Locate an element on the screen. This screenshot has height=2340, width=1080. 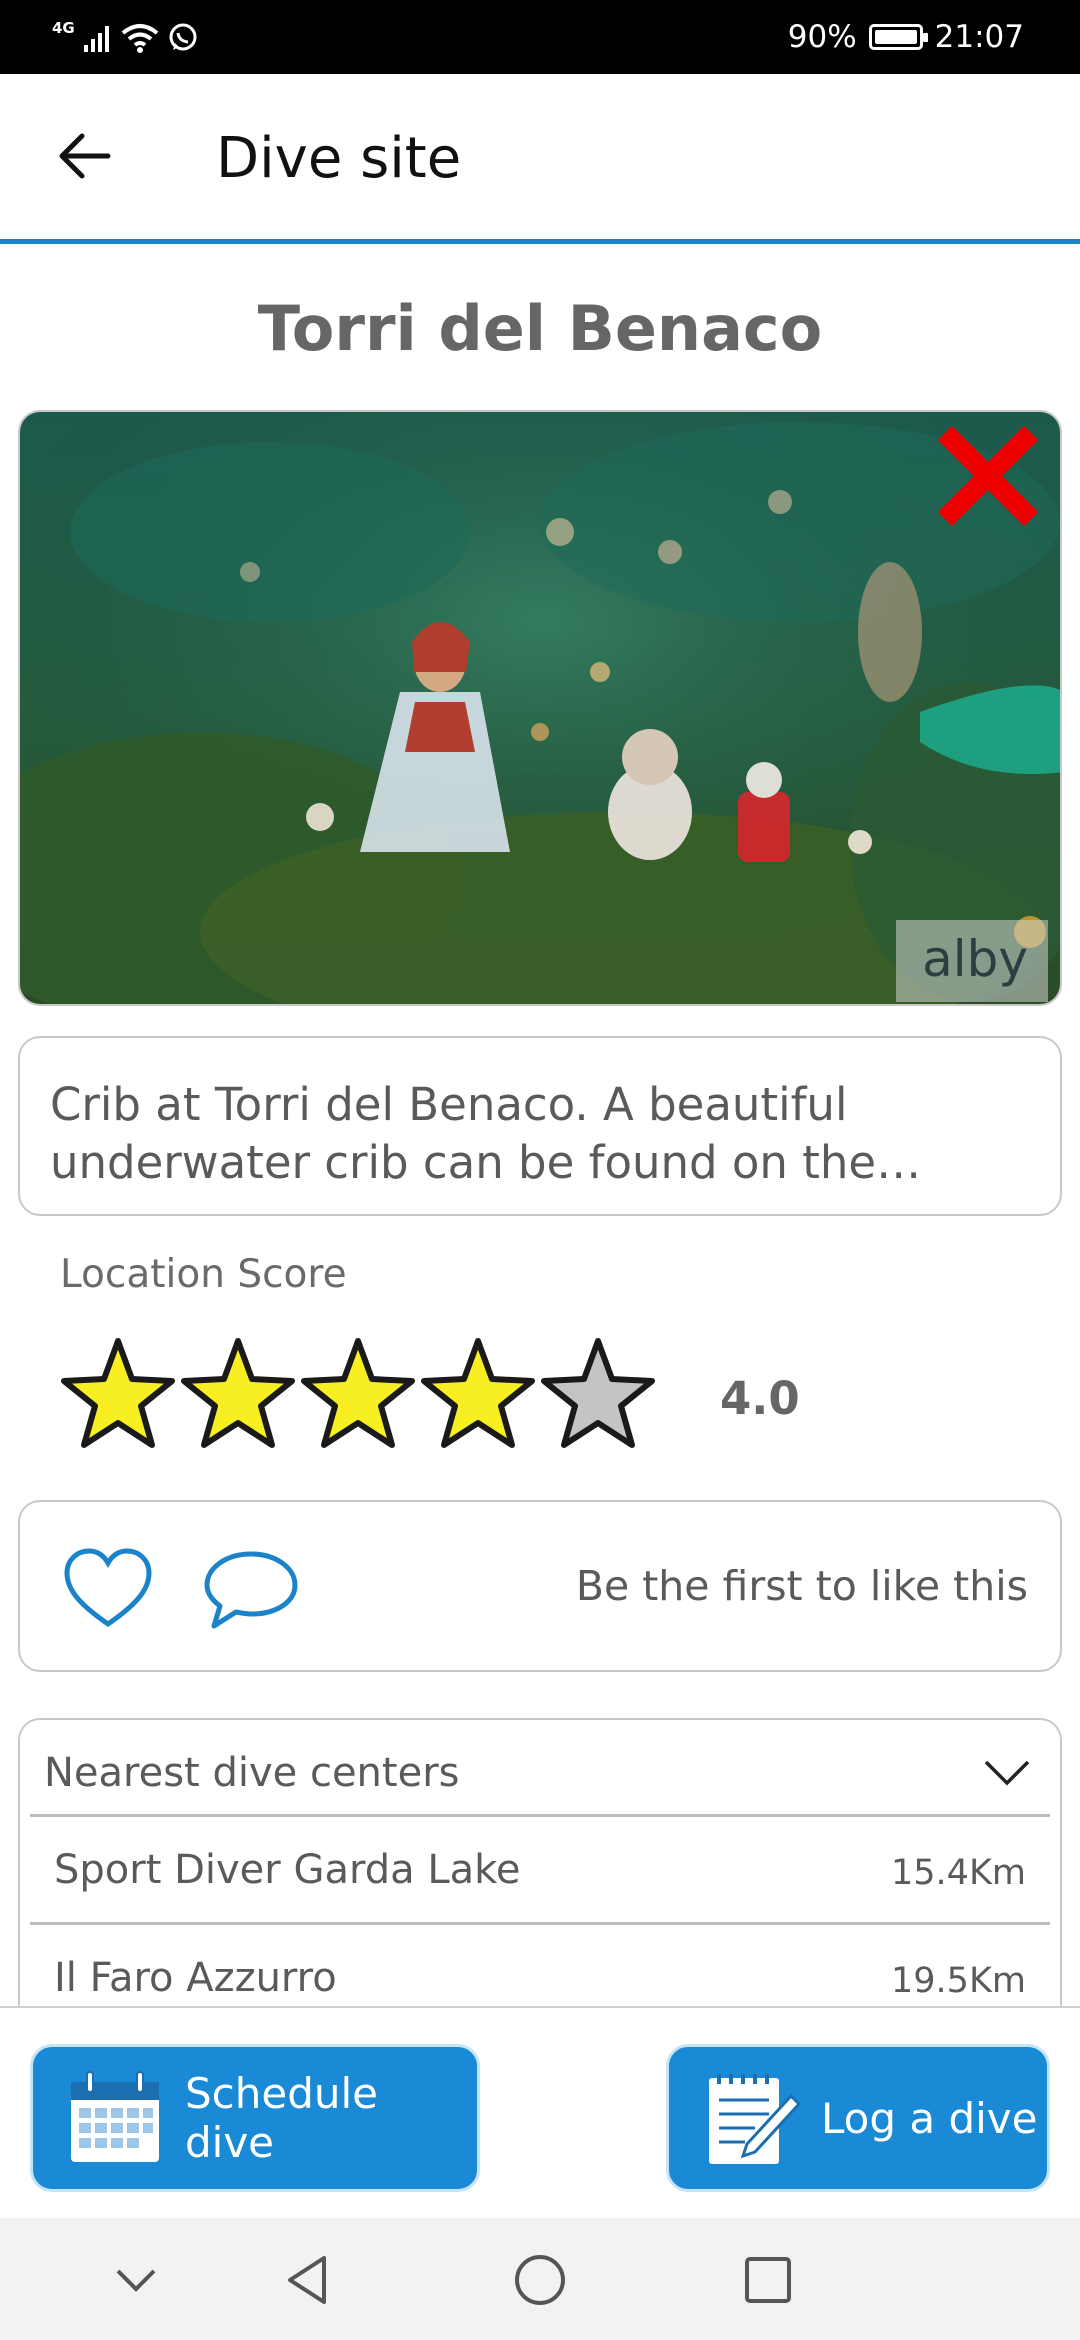
whatsapp-icon is located at coordinates (183, 37).